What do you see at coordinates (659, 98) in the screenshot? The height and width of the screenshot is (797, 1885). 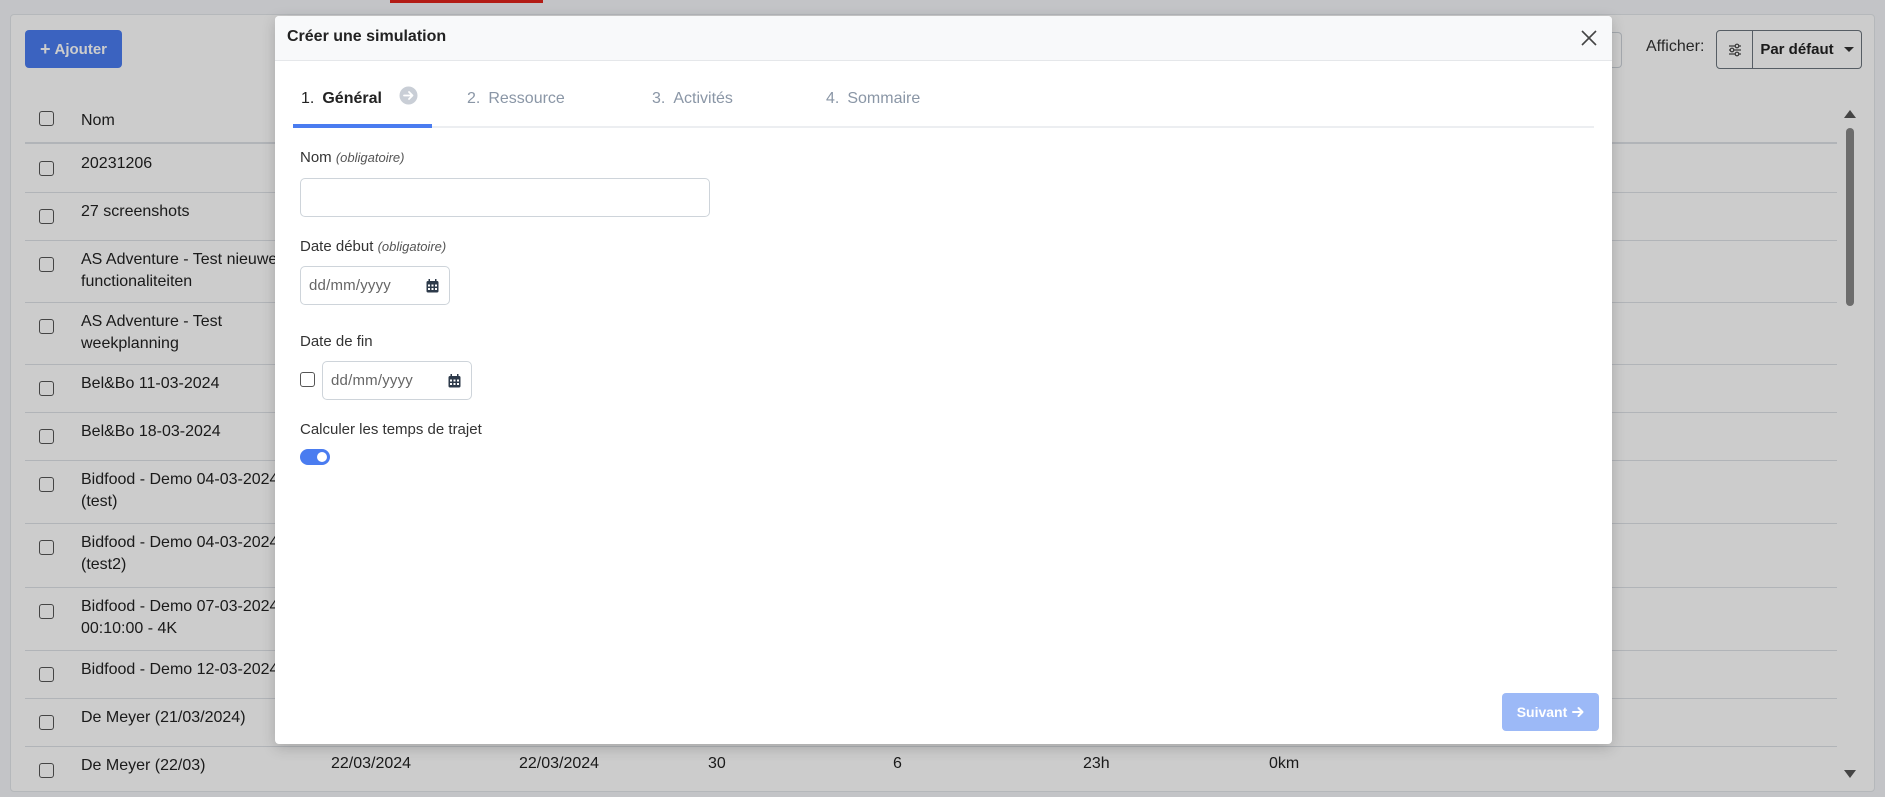 I see `step-number: 3.` at bounding box center [659, 98].